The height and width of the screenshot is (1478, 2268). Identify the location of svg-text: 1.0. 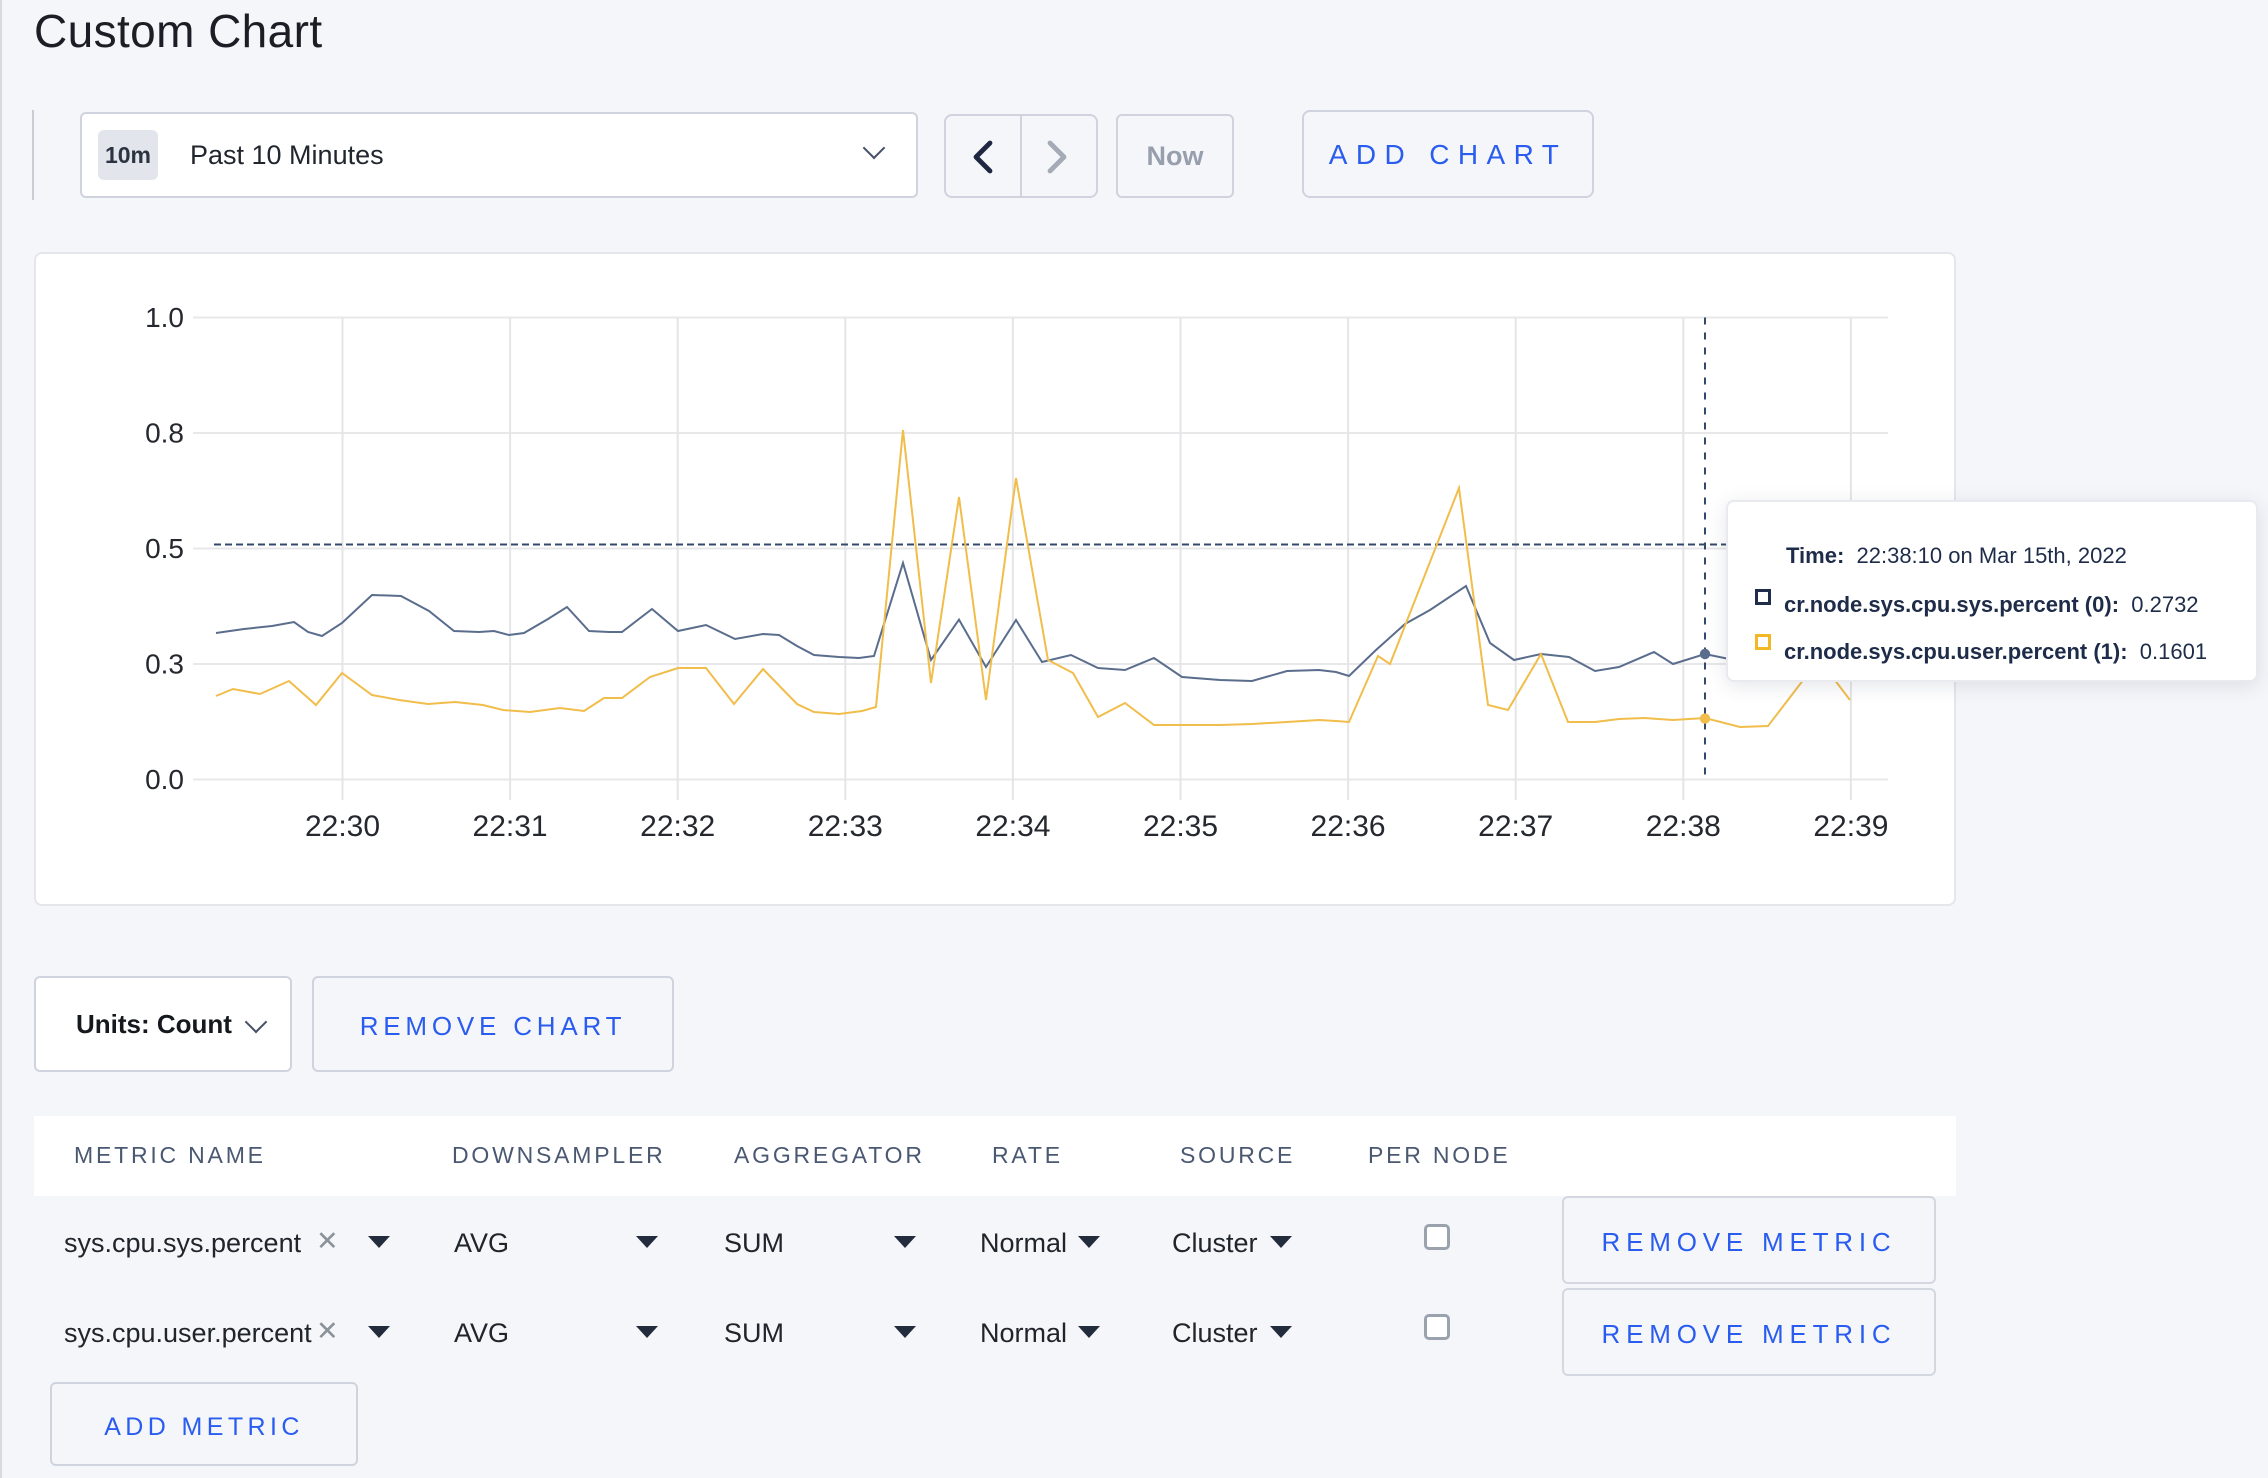
(164, 317).